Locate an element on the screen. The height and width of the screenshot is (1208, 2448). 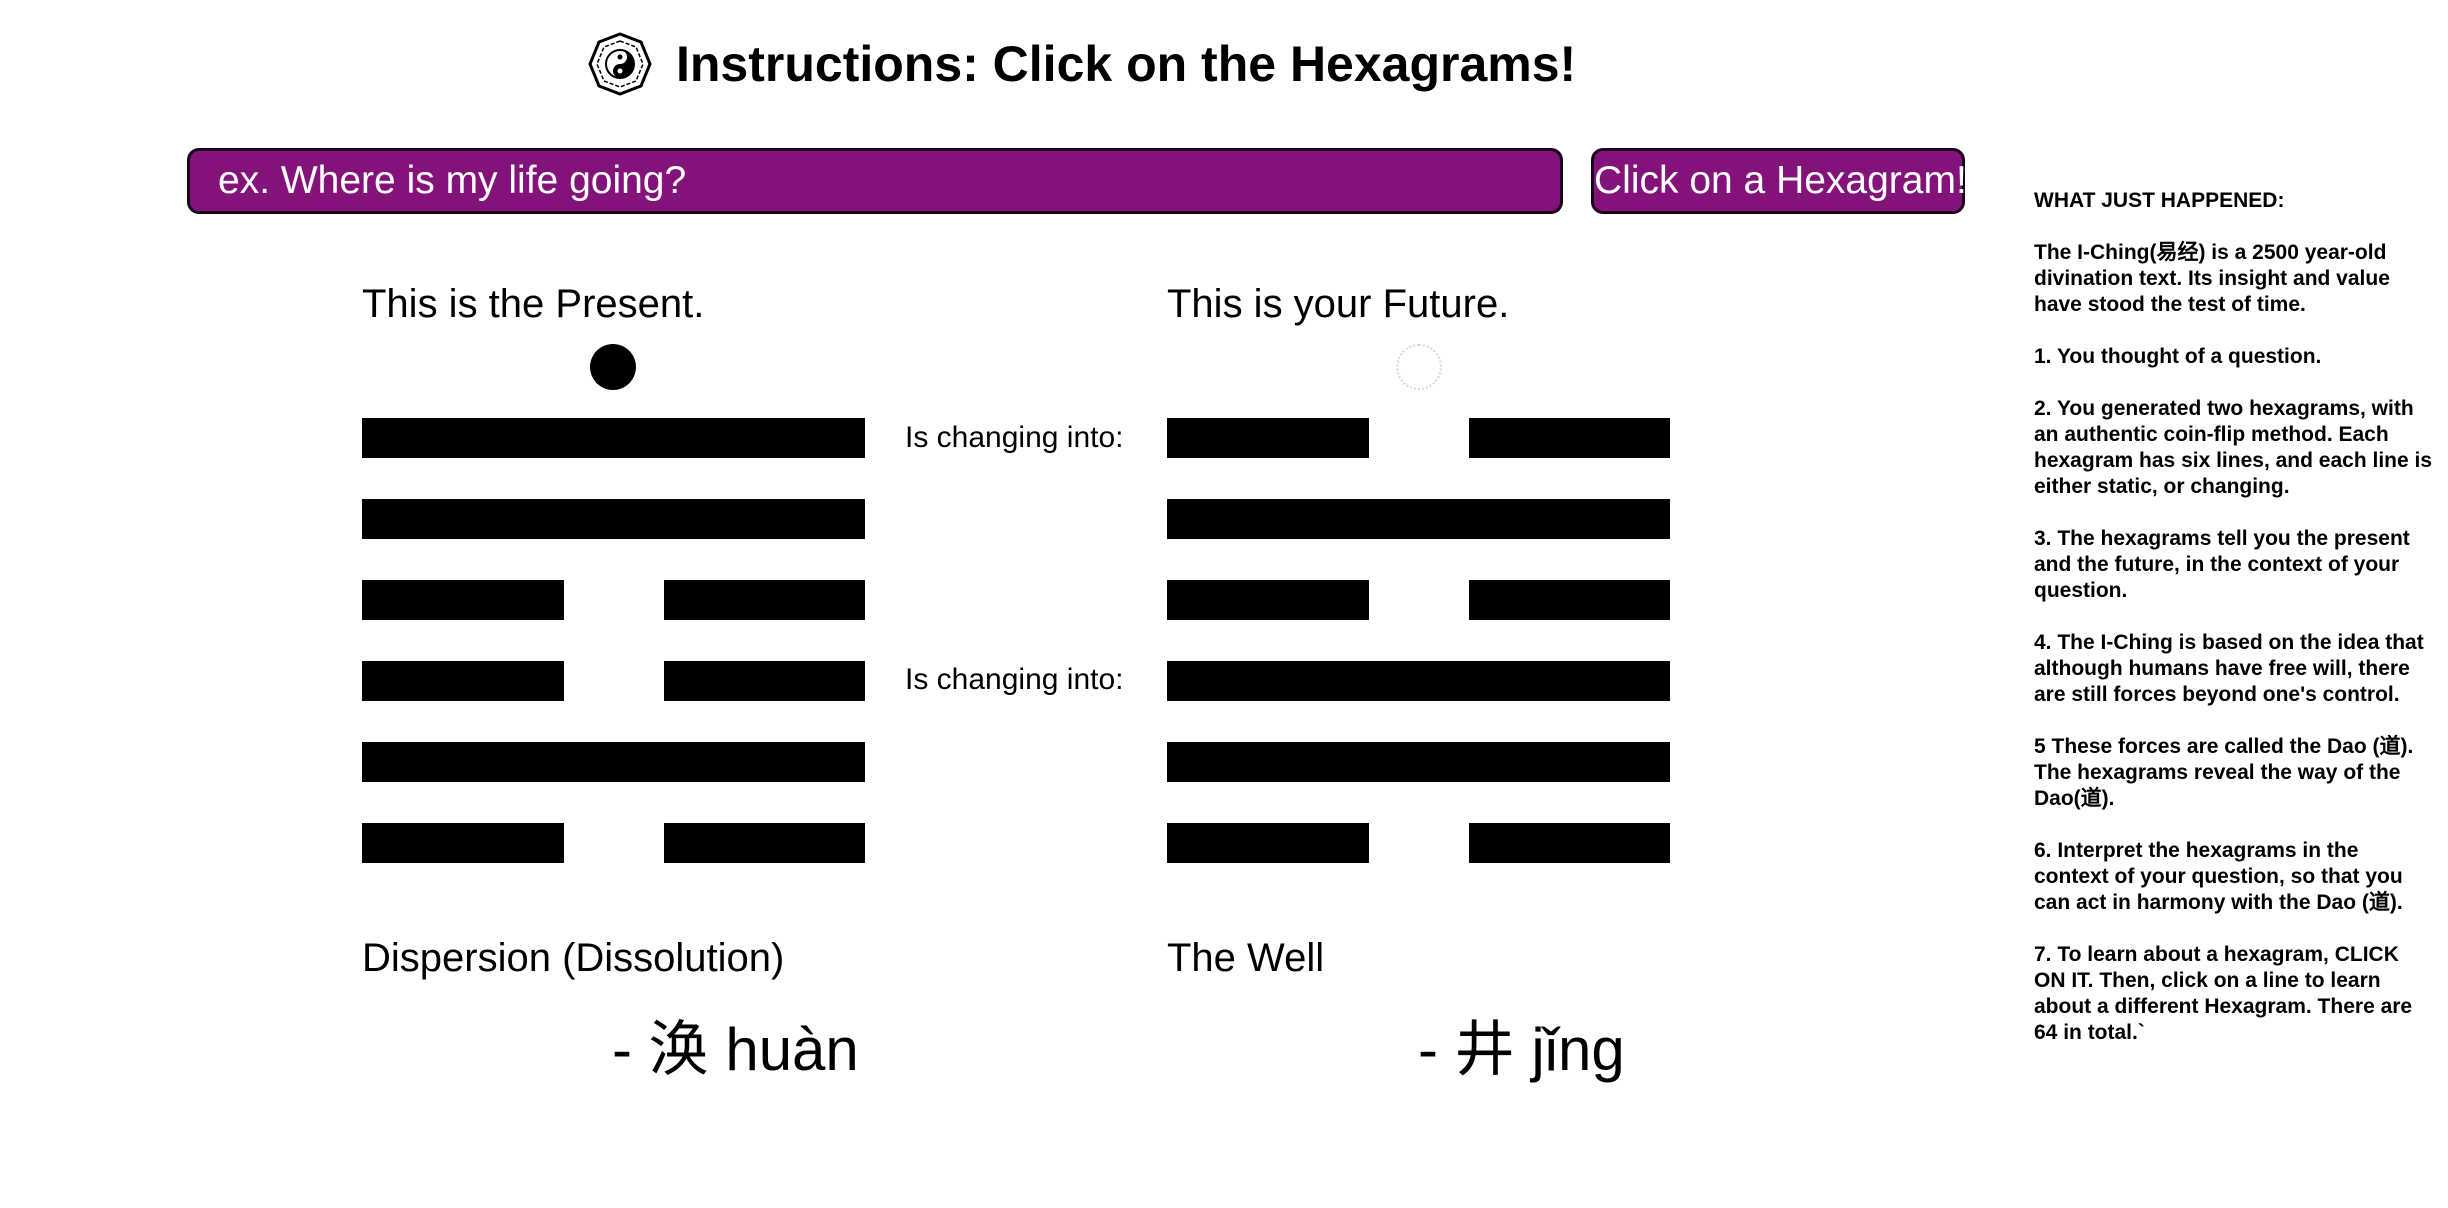
question-input is located at coordinates (875, 181).